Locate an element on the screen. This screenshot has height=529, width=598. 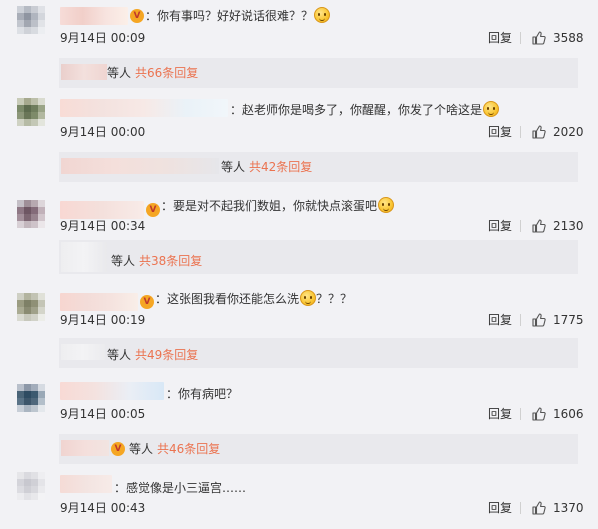
like-button: 3588 is located at coordinates (558, 38).